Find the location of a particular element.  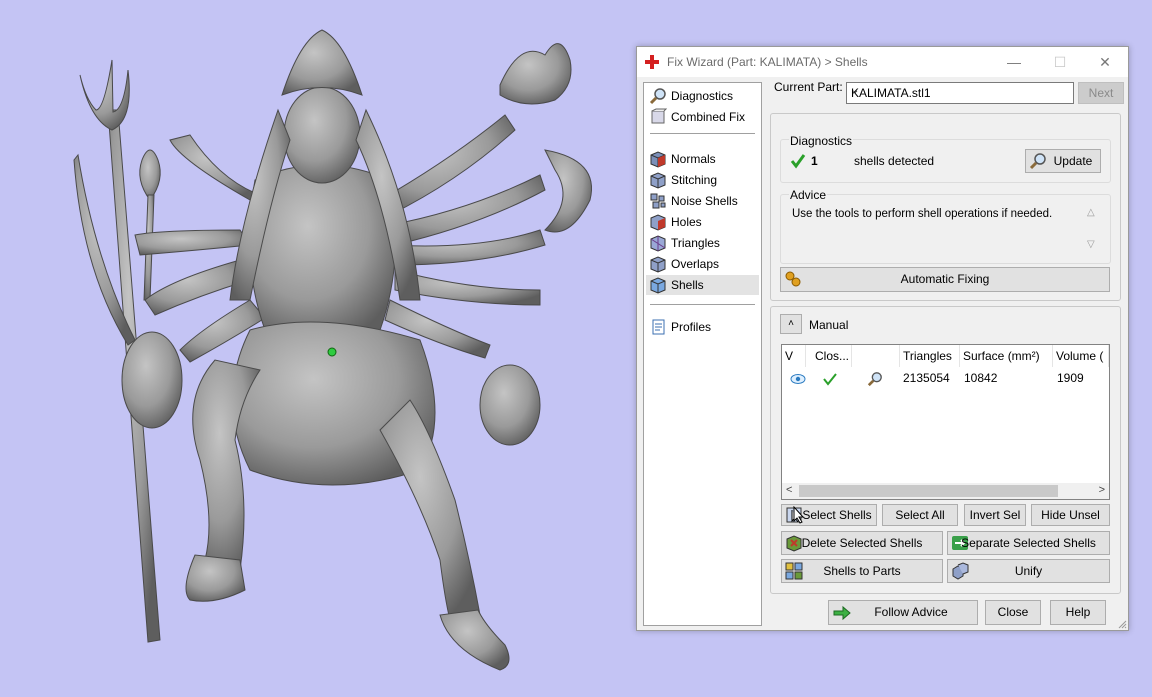

collapse-chevron-up-icon: ˄ is located at coordinates (791, 324).